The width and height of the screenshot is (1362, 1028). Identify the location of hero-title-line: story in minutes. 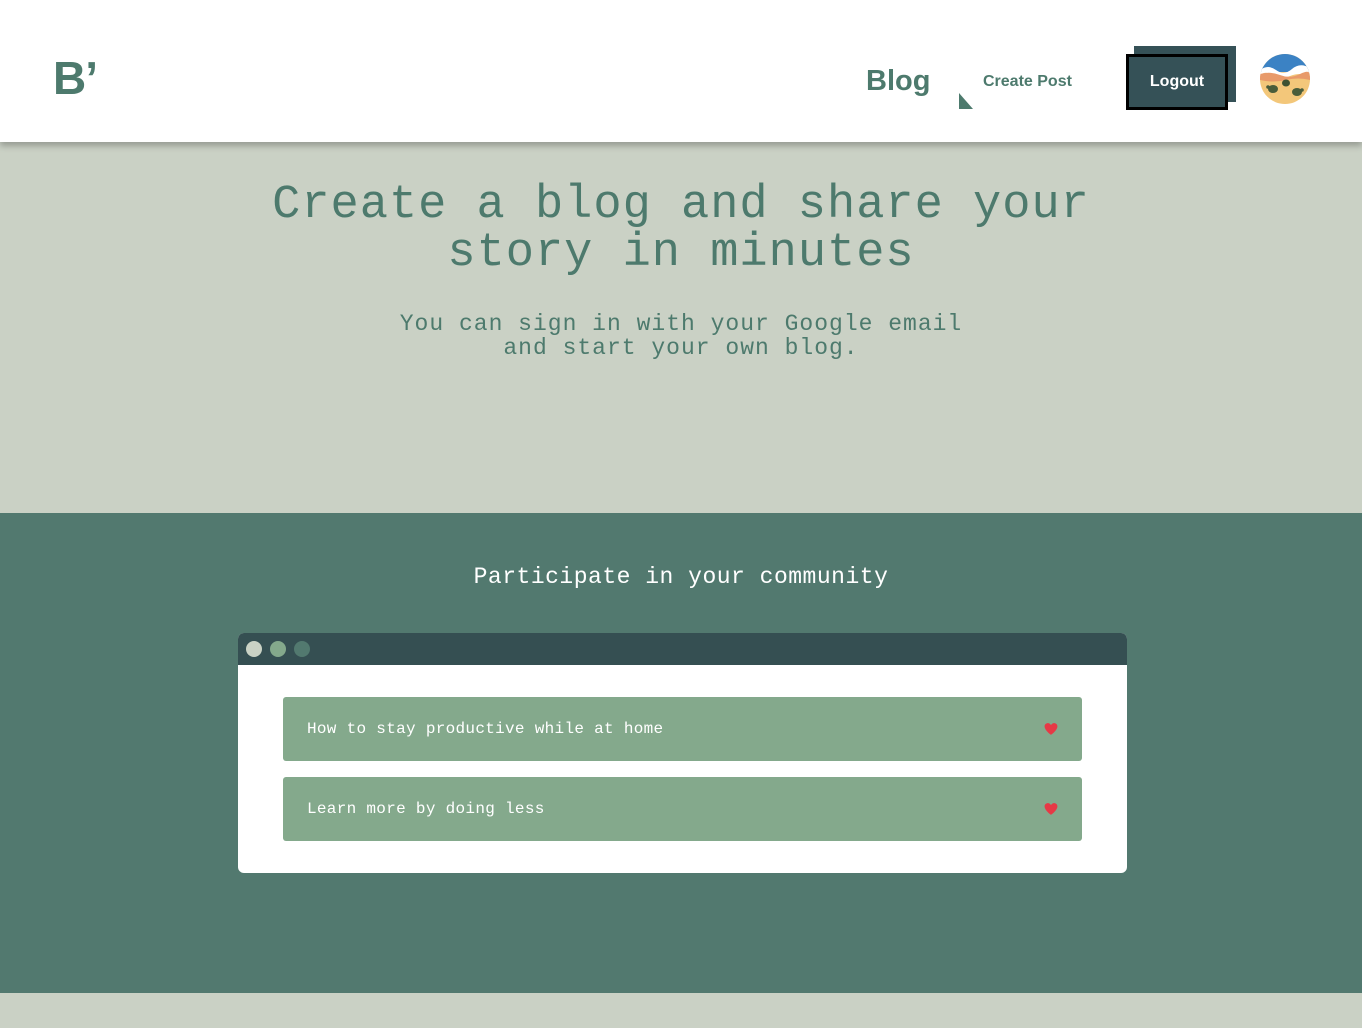
(681, 253).